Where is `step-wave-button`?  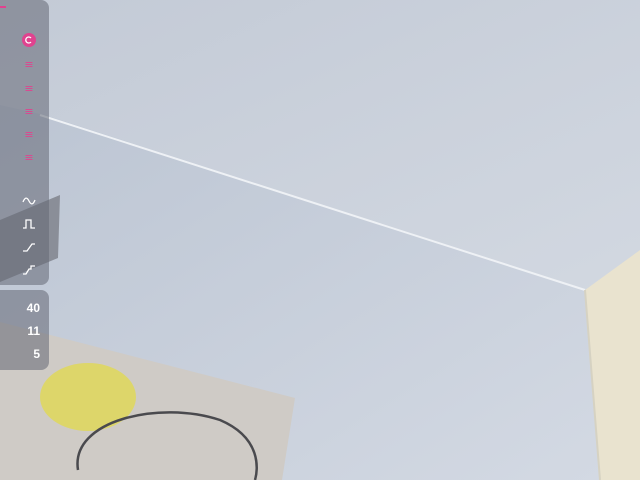 step-wave-button is located at coordinates (29, 270).